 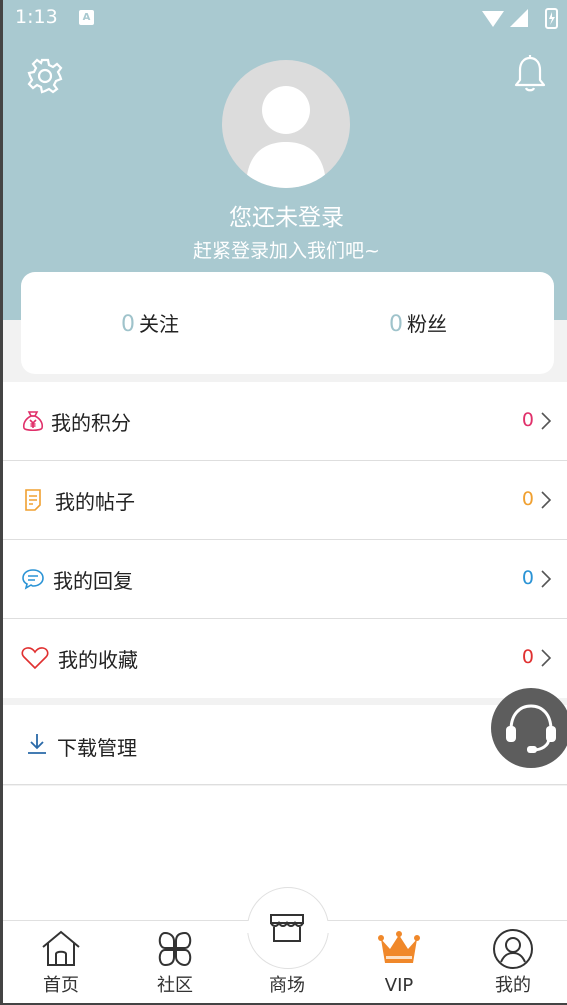 What do you see at coordinates (527, 499) in the screenshot?
I see `posts-count: 0` at bounding box center [527, 499].